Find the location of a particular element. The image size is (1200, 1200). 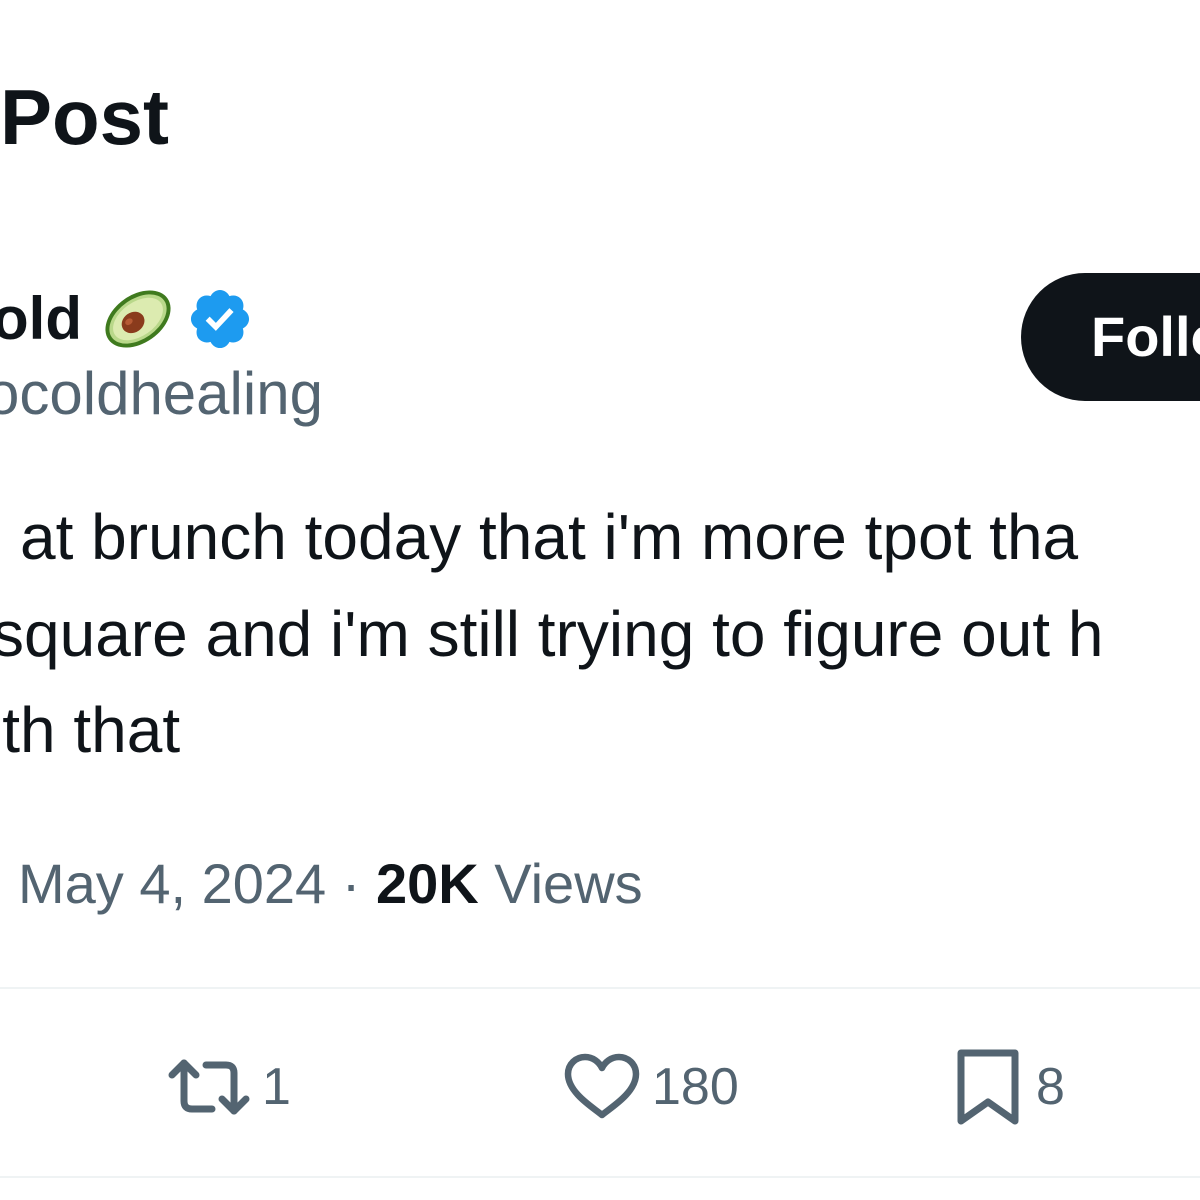

follow-button: Follo is located at coordinates (1110, 337).